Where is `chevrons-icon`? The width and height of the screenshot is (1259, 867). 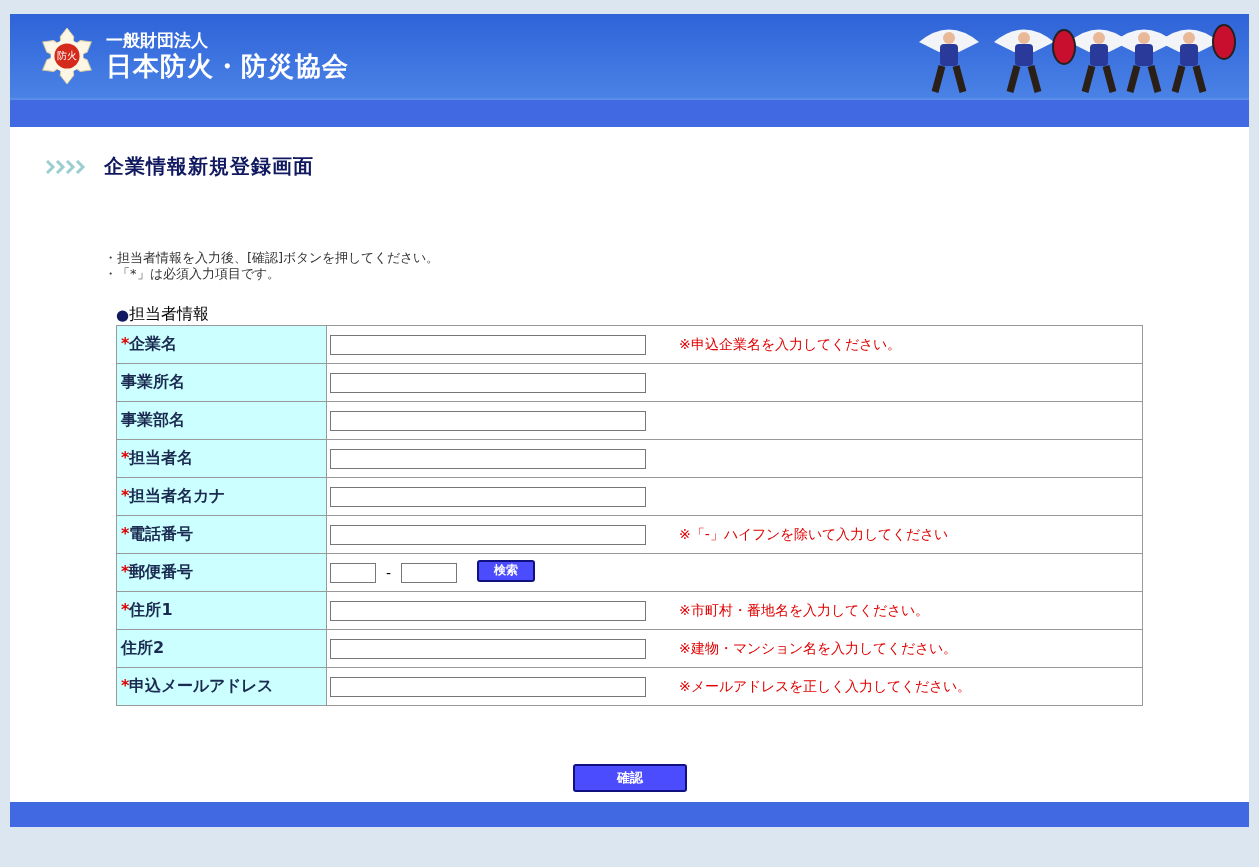 chevrons-icon is located at coordinates (66, 166).